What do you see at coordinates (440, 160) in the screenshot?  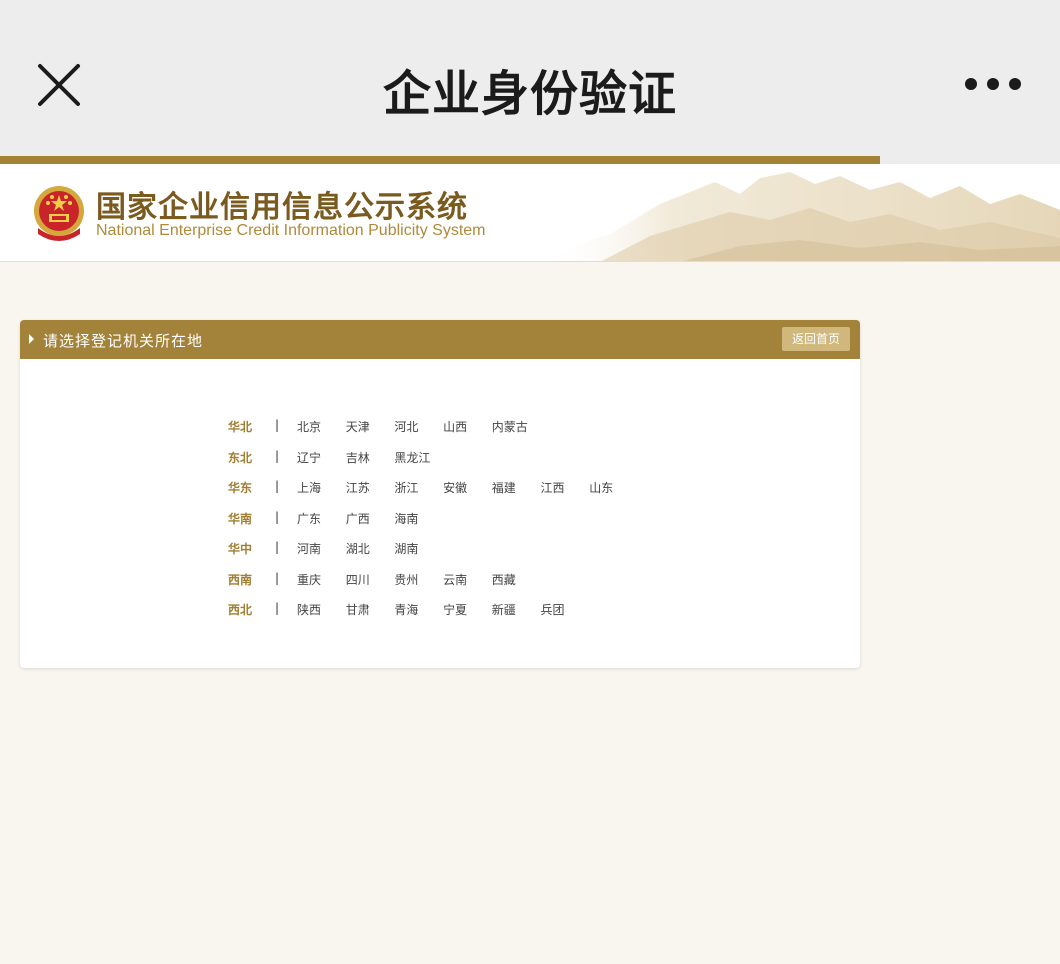 I see `progress-fill` at bounding box center [440, 160].